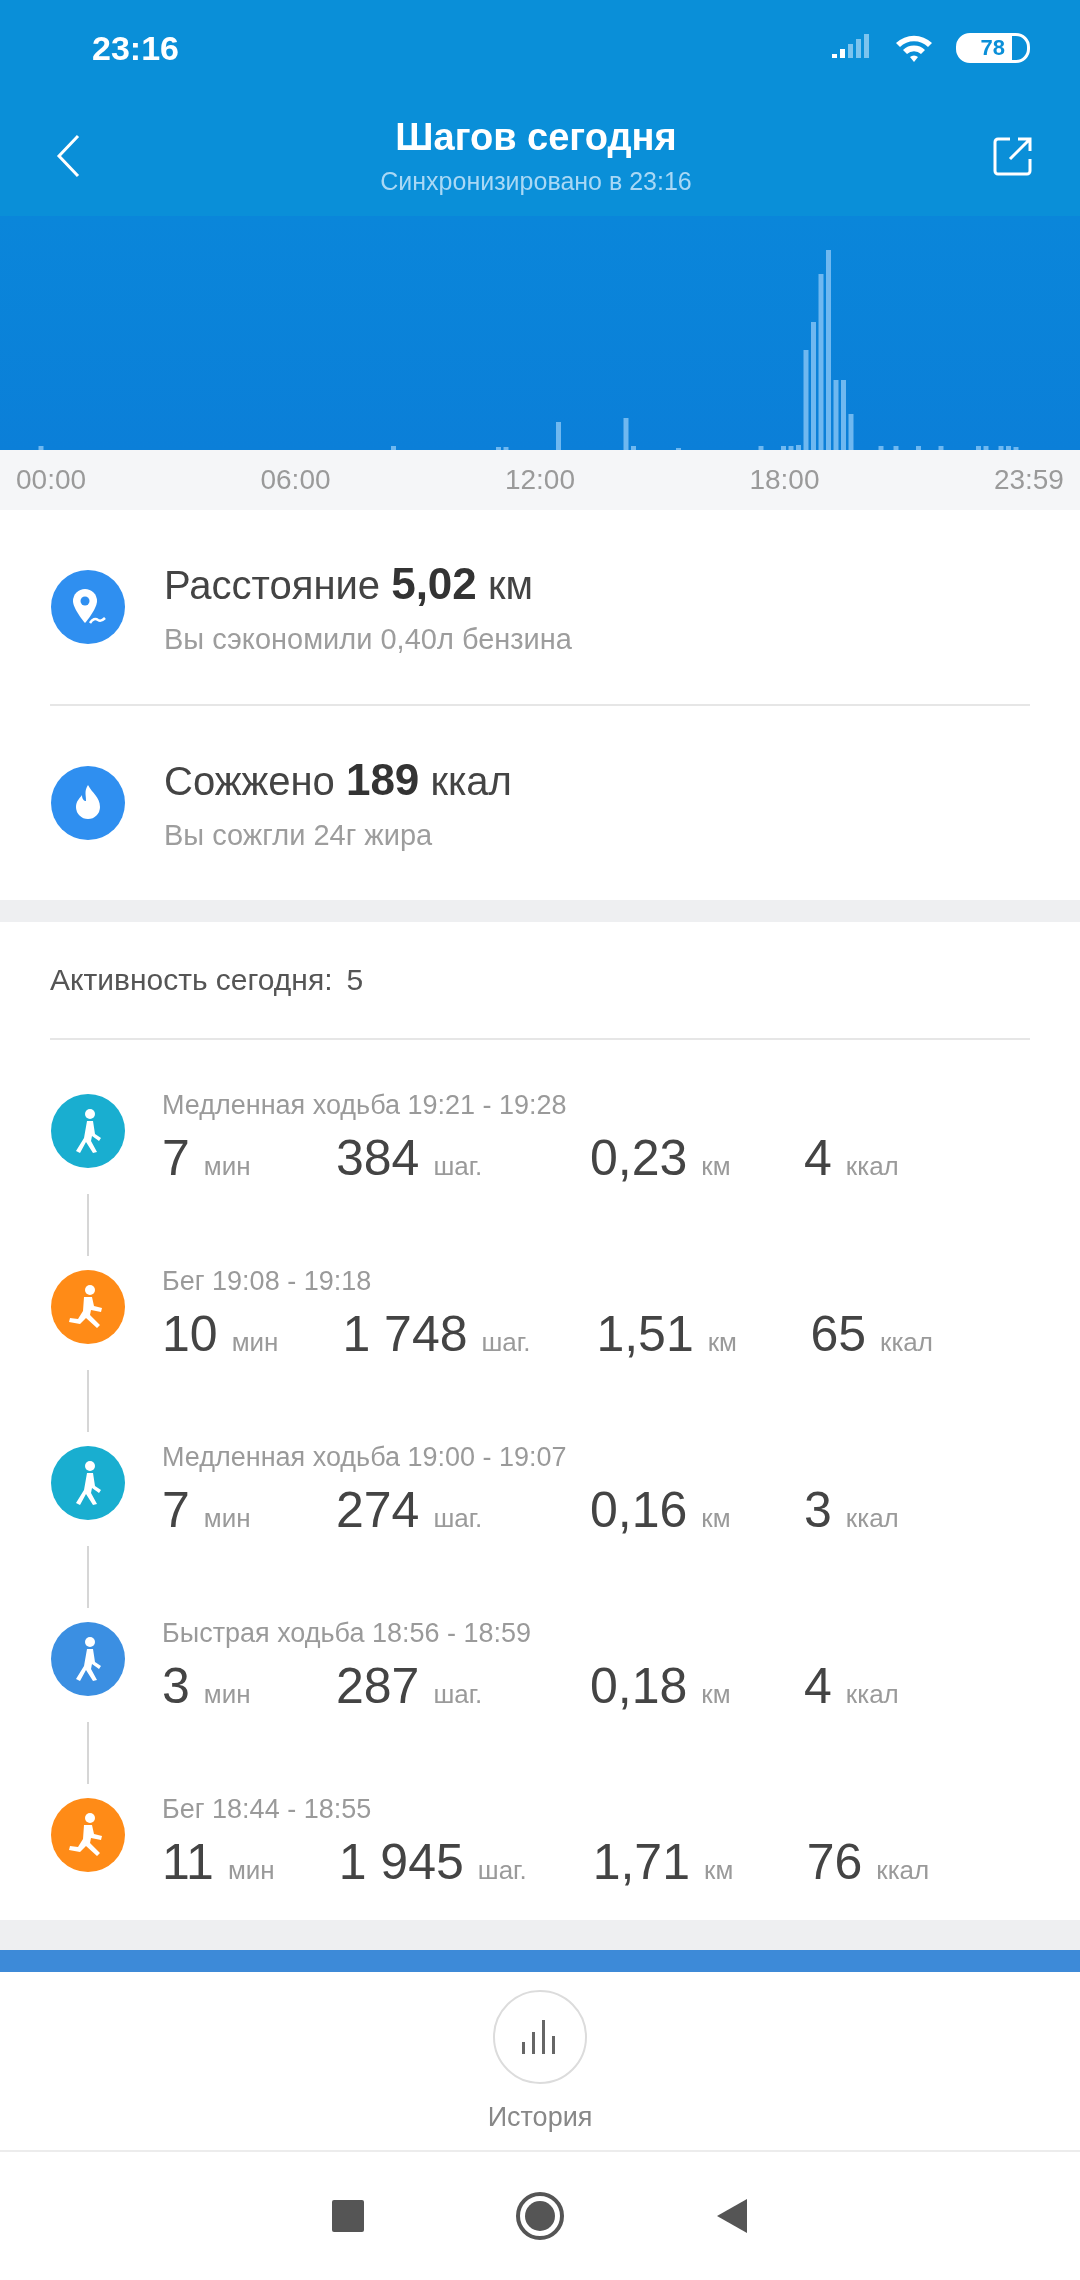 This screenshot has height=2280, width=1080. What do you see at coordinates (639, 1686) in the screenshot?
I see `metric-value: 0,18` at bounding box center [639, 1686].